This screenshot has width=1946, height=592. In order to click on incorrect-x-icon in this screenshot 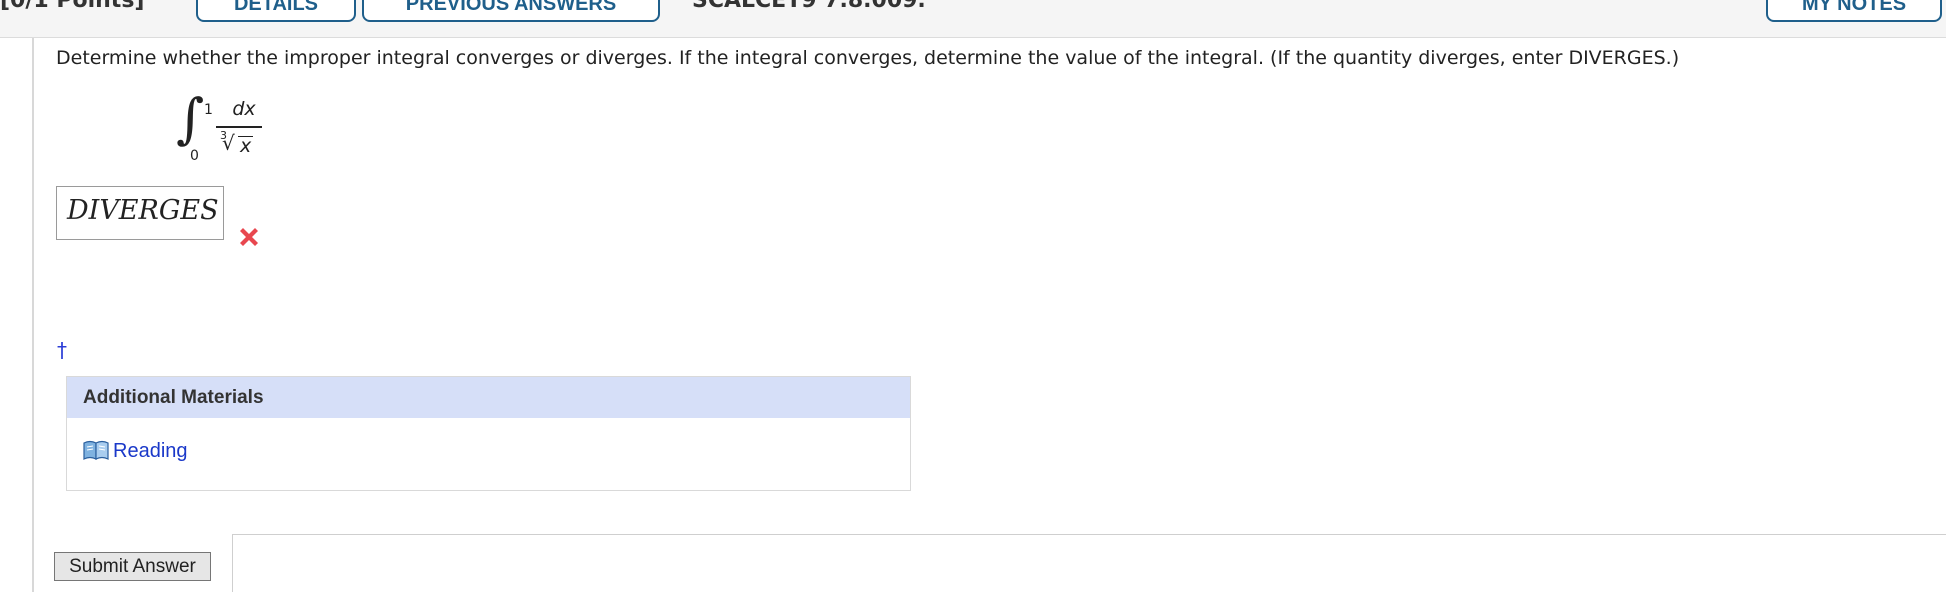, I will do `click(249, 237)`.